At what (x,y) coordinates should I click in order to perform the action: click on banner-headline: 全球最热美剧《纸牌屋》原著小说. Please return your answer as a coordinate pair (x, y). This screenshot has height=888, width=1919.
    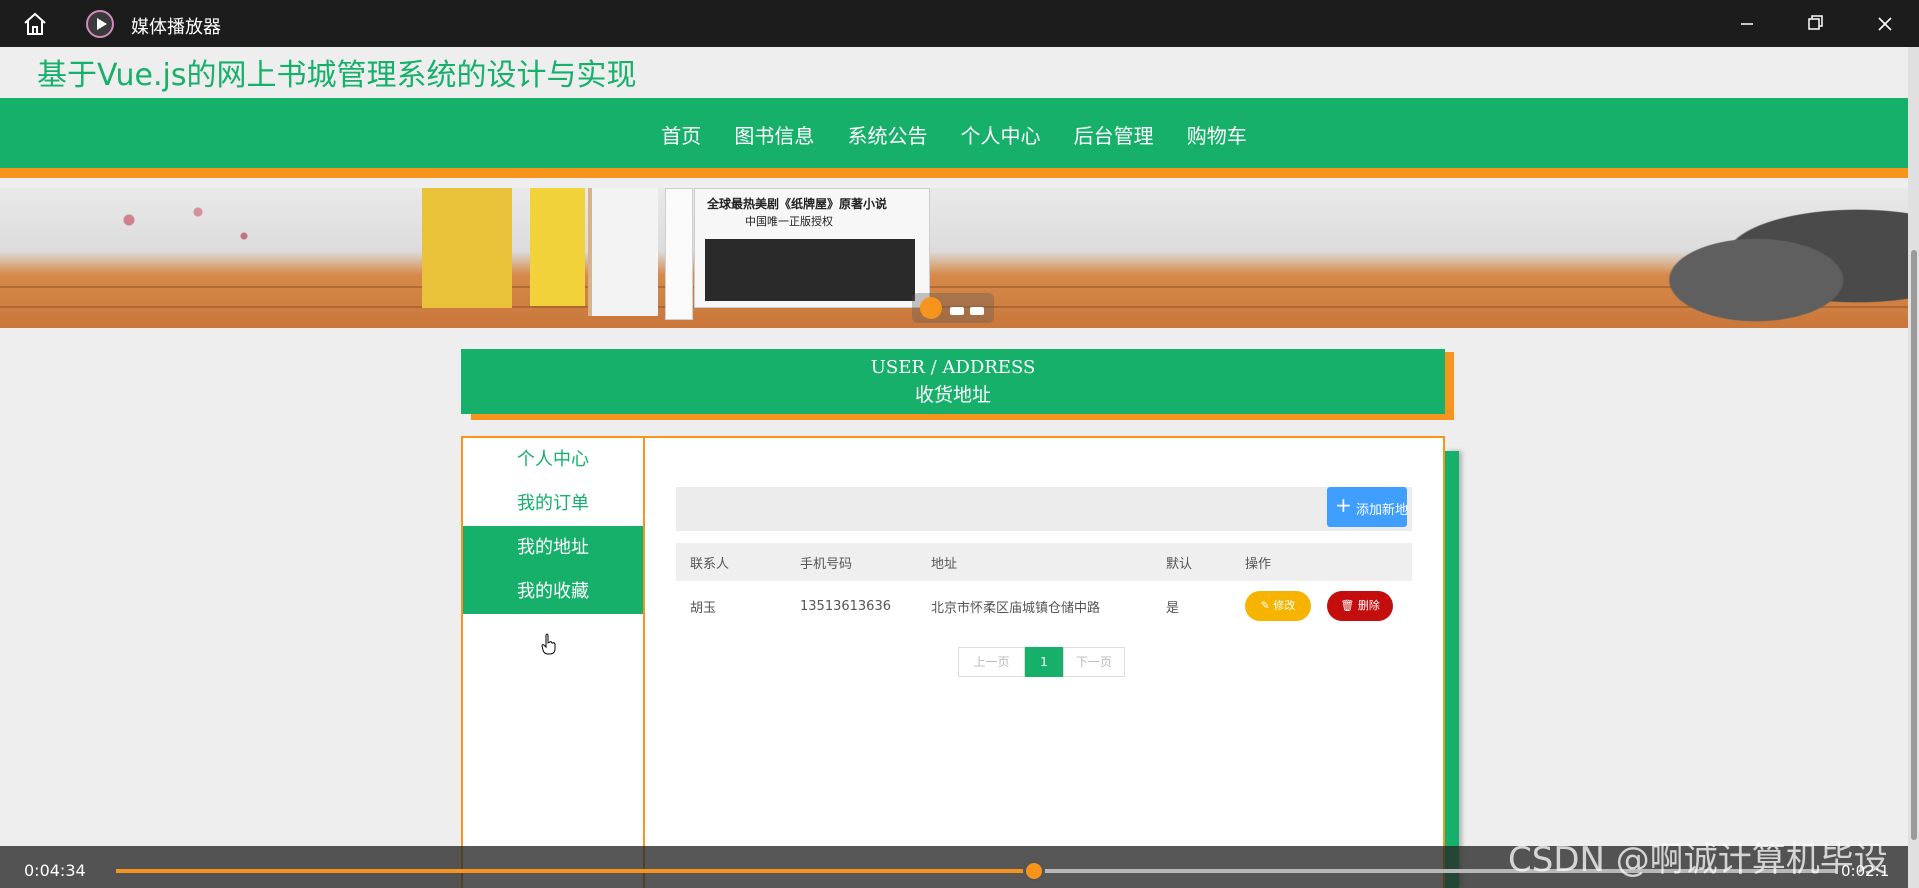
    Looking at the image, I should click on (797, 204).